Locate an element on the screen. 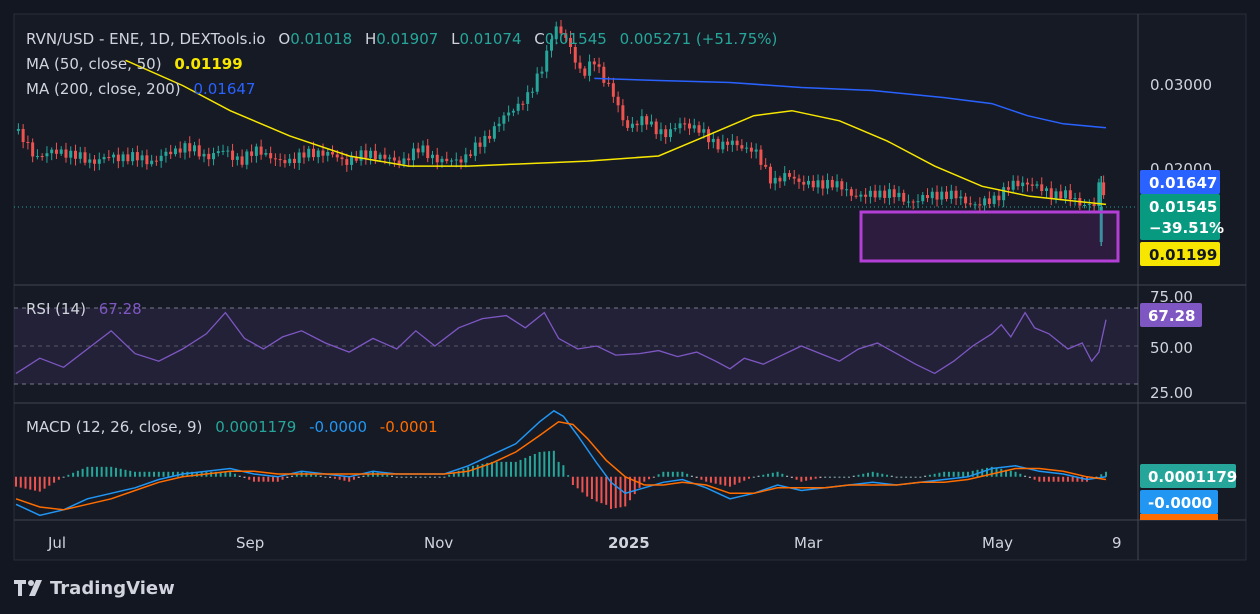 Image resolution: width=1260 pixels, height=614 pixels. svg-text: 0.01199 is located at coordinates (1183, 255).